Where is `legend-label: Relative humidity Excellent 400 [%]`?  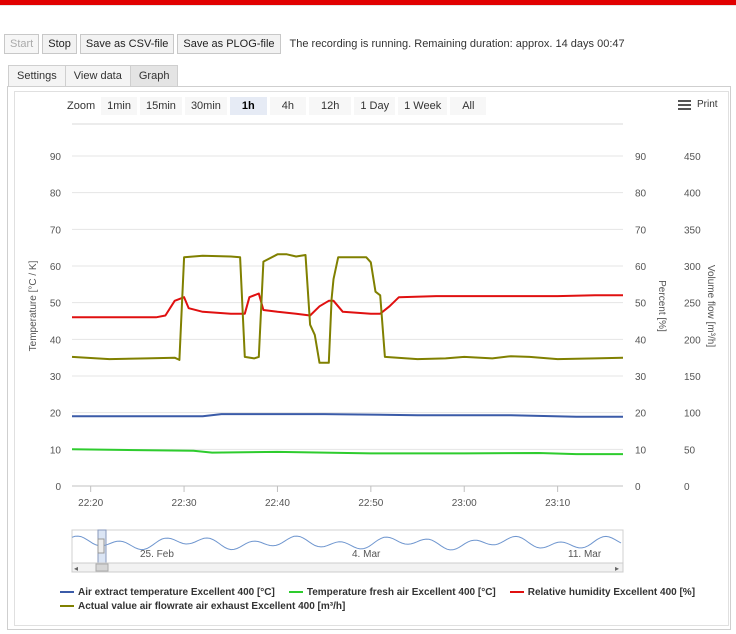 legend-label: Relative humidity Excellent 400 [%] is located at coordinates (611, 592).